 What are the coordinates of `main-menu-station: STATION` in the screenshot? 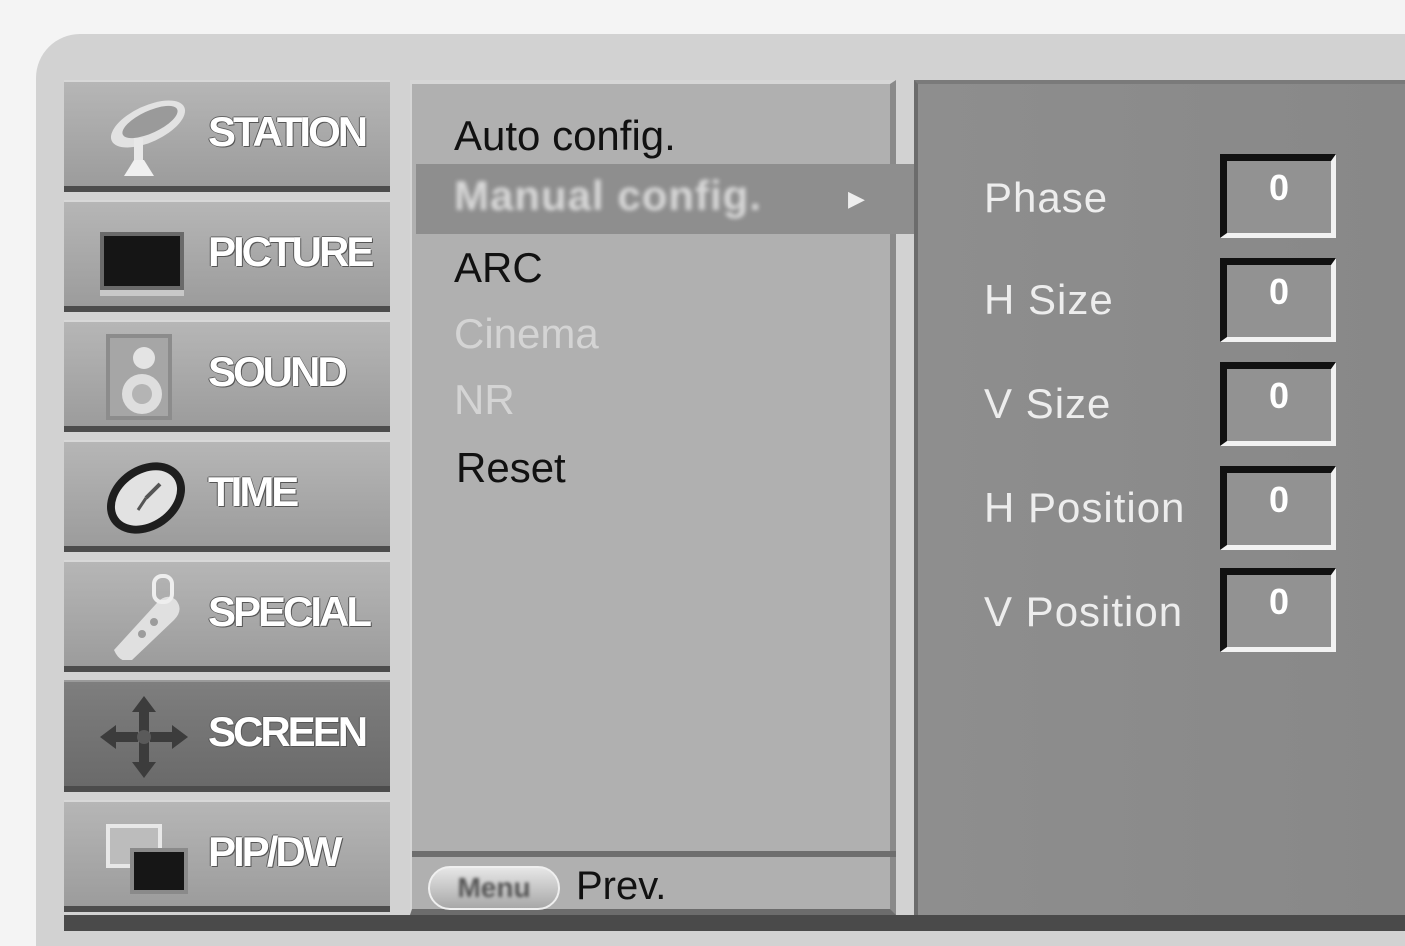 It's located at (227, 136).